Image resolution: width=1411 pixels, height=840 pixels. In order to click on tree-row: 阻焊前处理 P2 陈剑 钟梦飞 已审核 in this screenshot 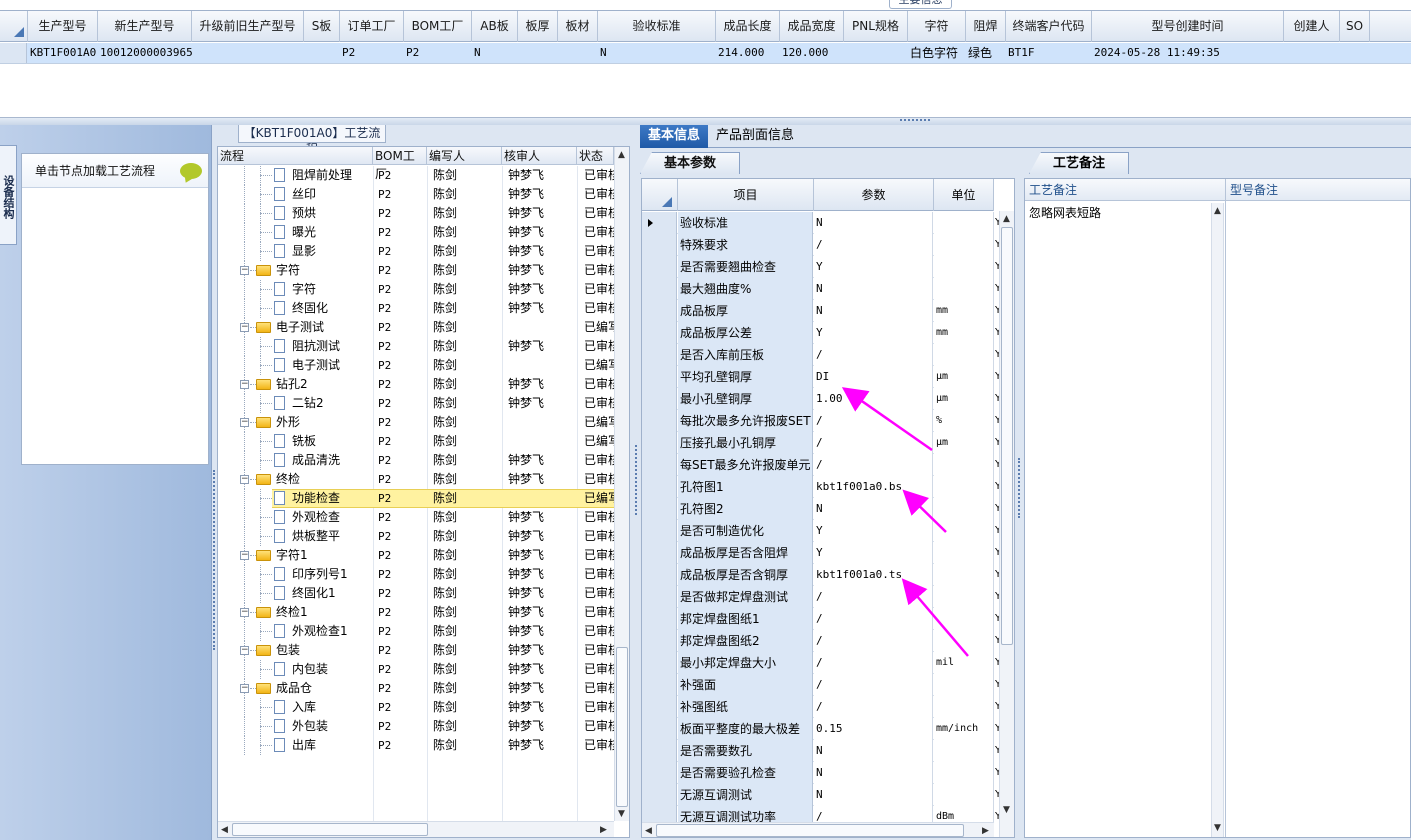, I will do `click(416, 175)`.